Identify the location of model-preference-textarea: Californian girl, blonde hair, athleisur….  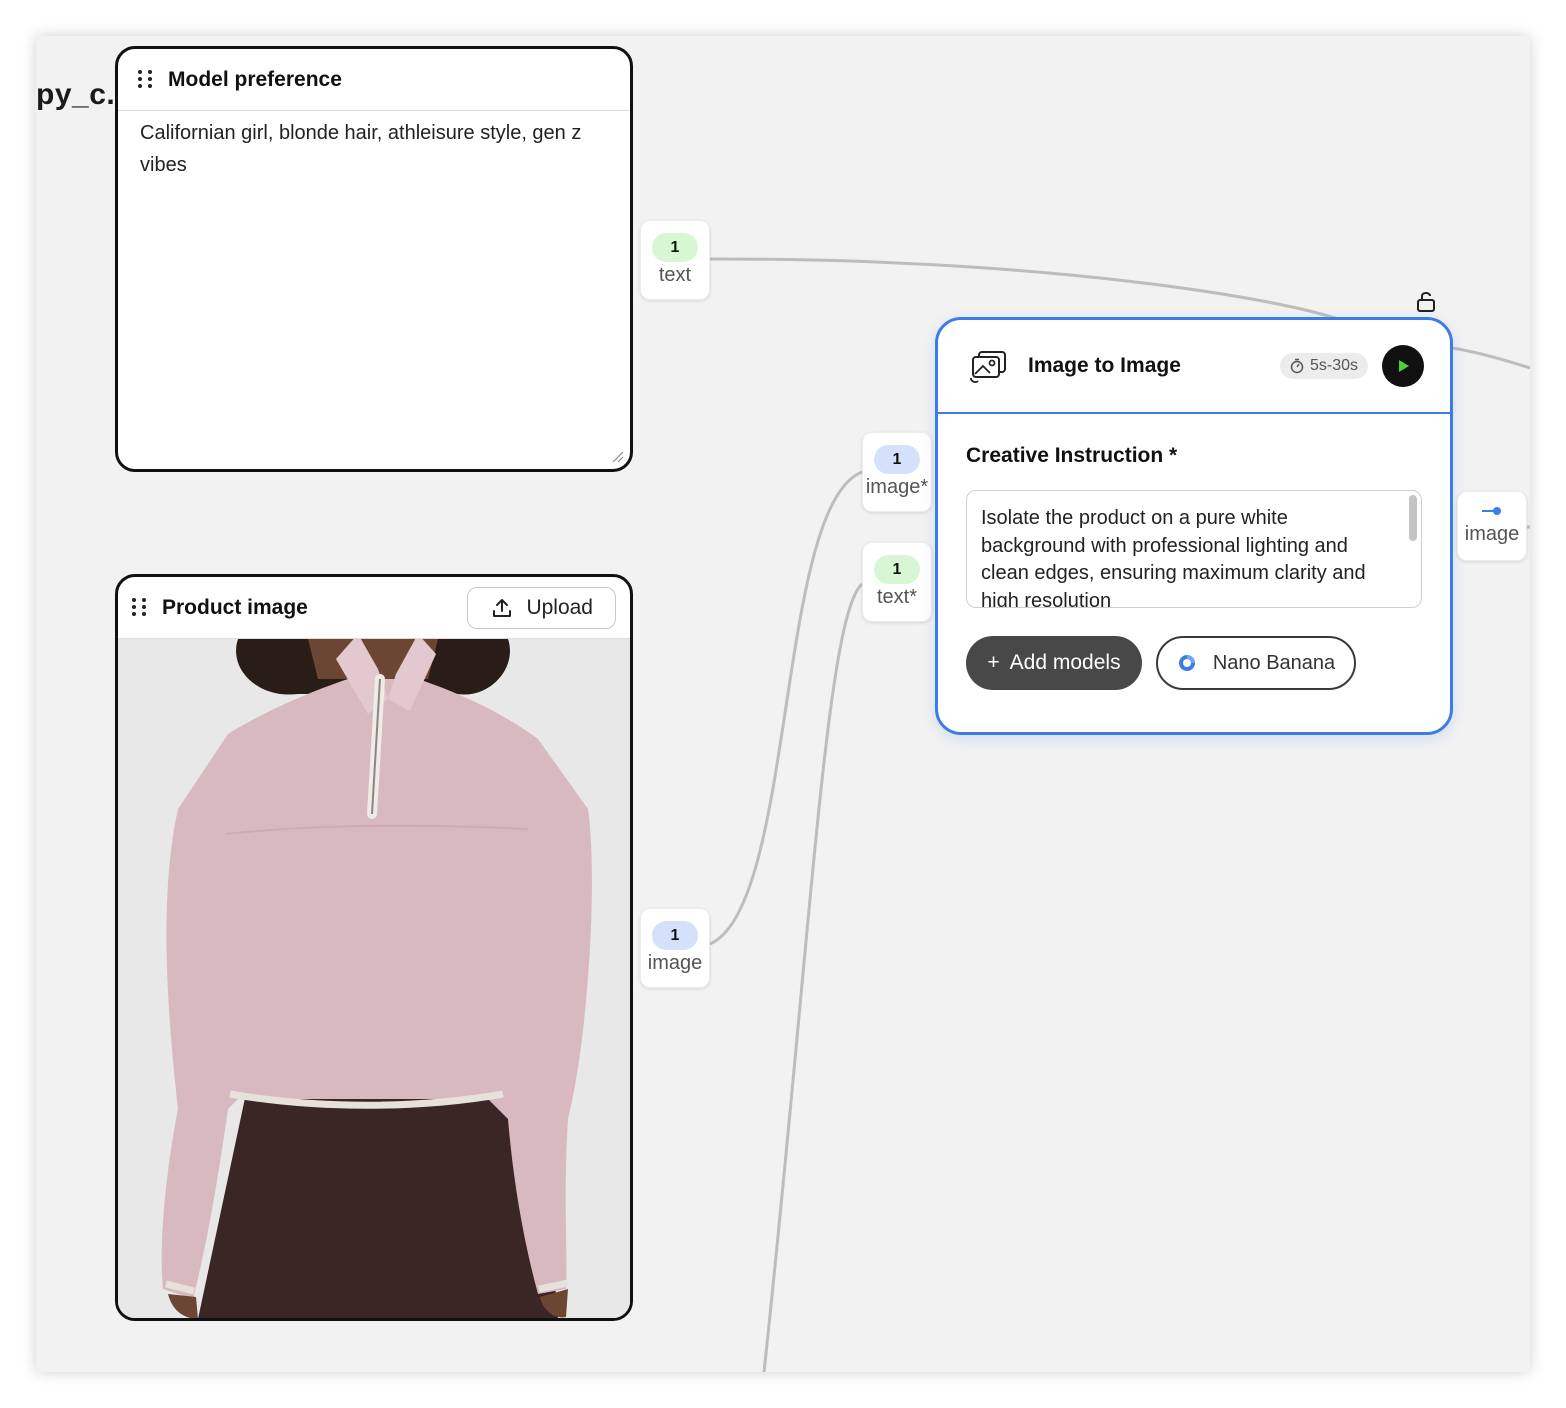
(374, 146).